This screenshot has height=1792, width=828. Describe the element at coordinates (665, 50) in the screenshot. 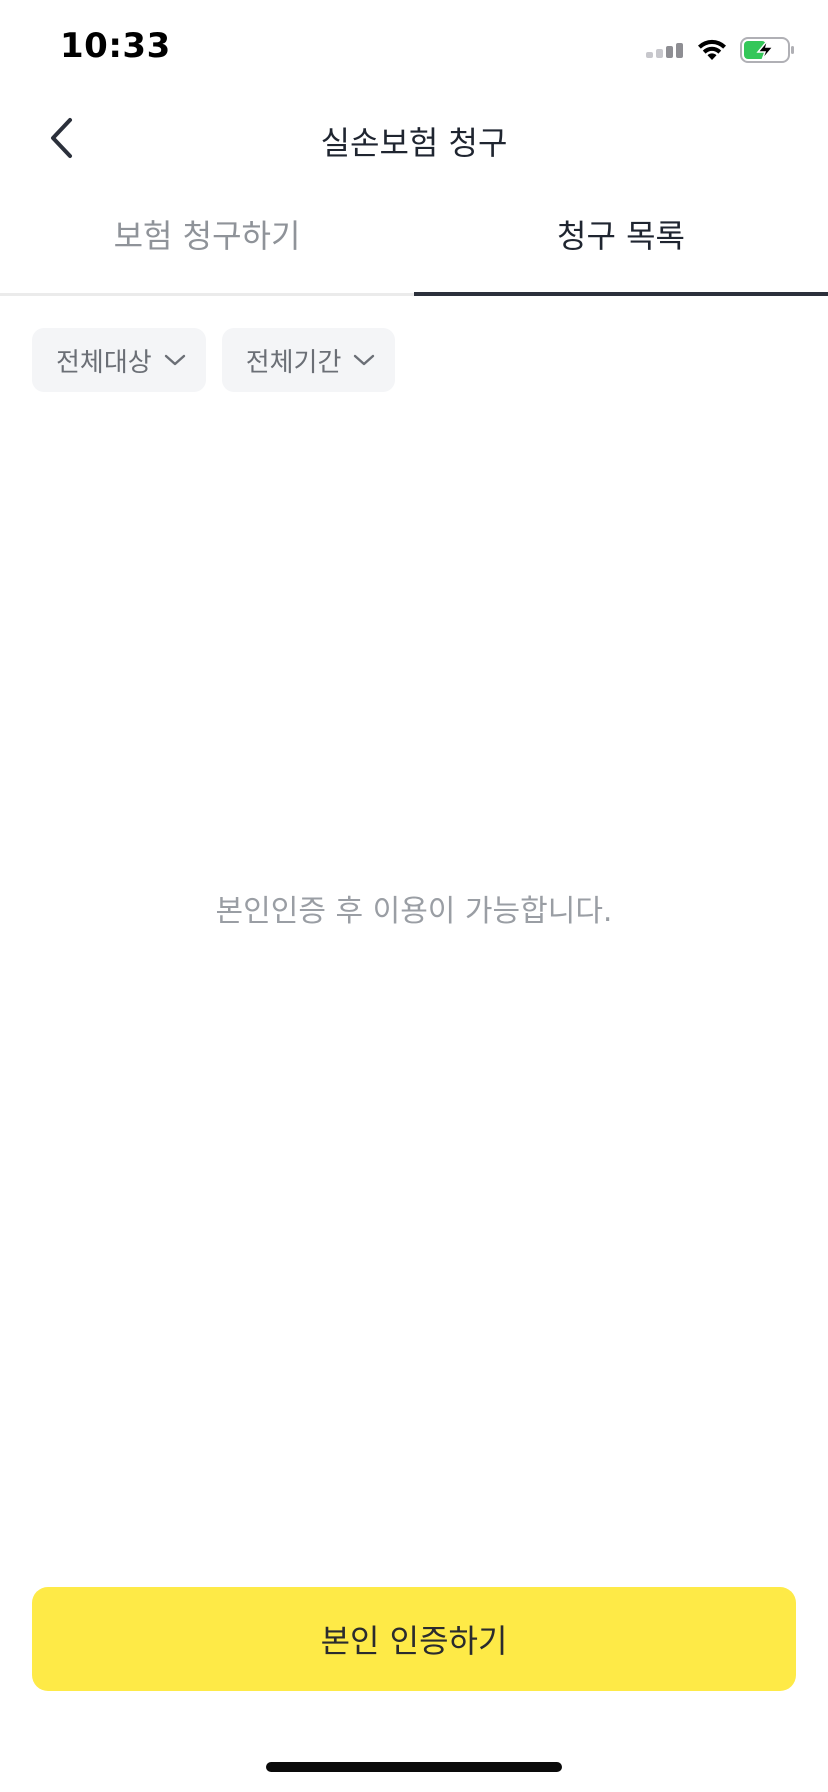

I see `cellular-signal-icon` at that location.